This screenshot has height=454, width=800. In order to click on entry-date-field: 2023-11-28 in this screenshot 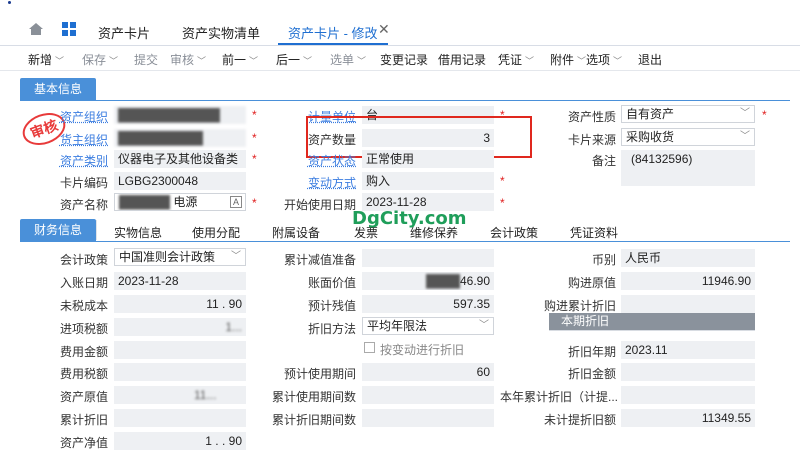, I will do `click(180, 281)`.